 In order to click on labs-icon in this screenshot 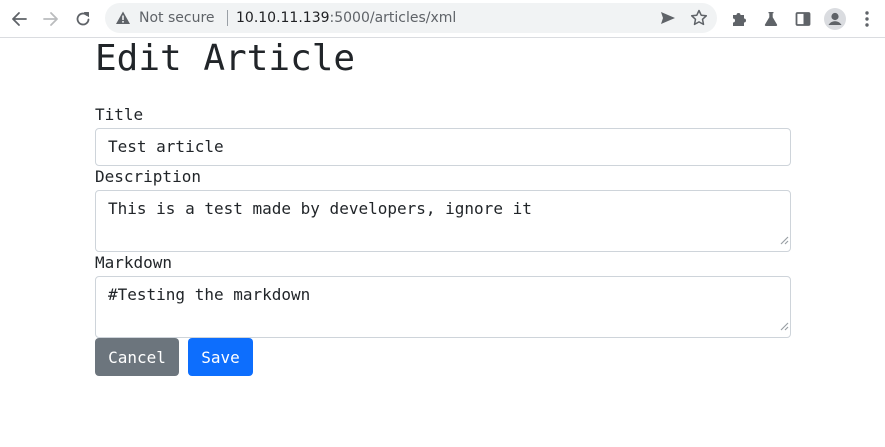, I will do `click(771, 19)`.